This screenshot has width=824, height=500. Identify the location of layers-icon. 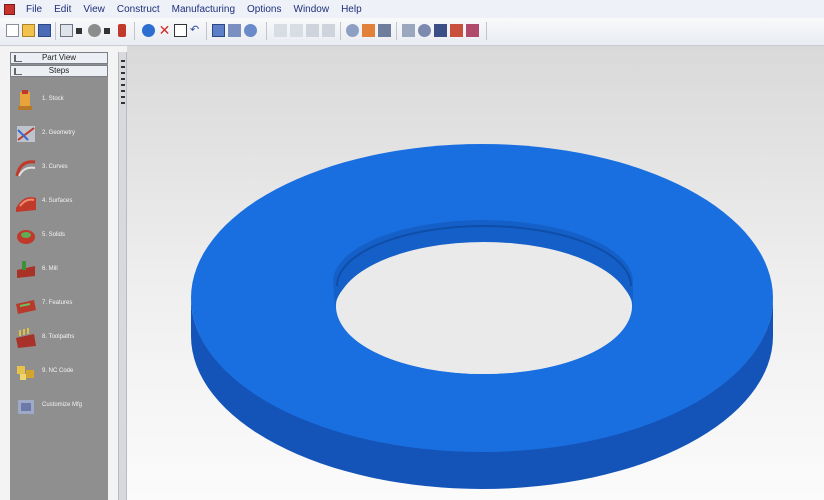
(234, 30).